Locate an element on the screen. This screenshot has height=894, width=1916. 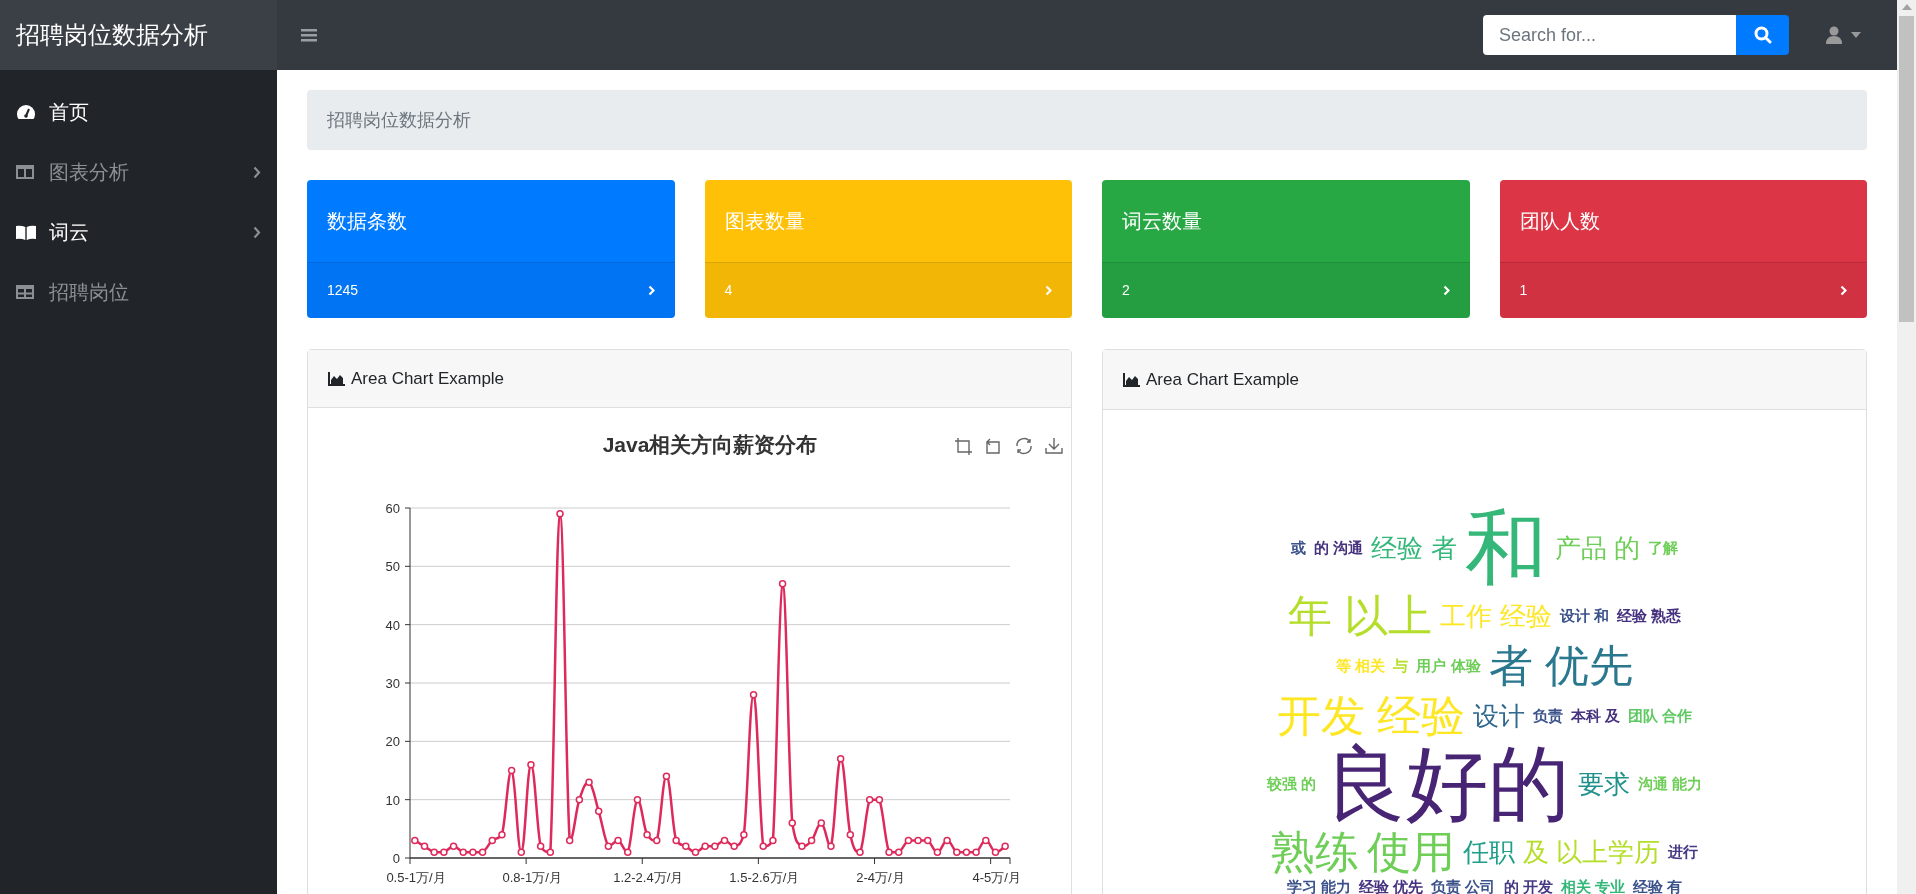
user-menu is located at coordinates (1843, 35).